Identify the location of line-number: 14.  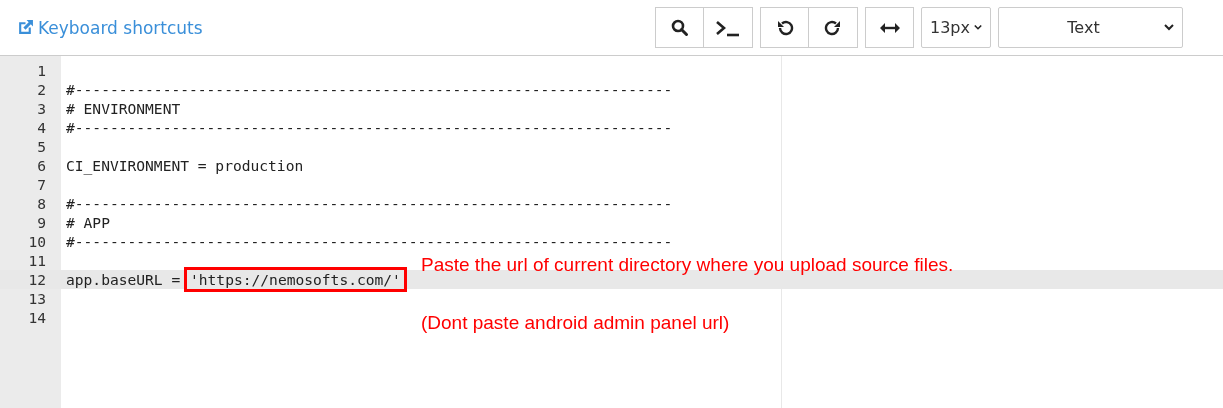
(36, 317).